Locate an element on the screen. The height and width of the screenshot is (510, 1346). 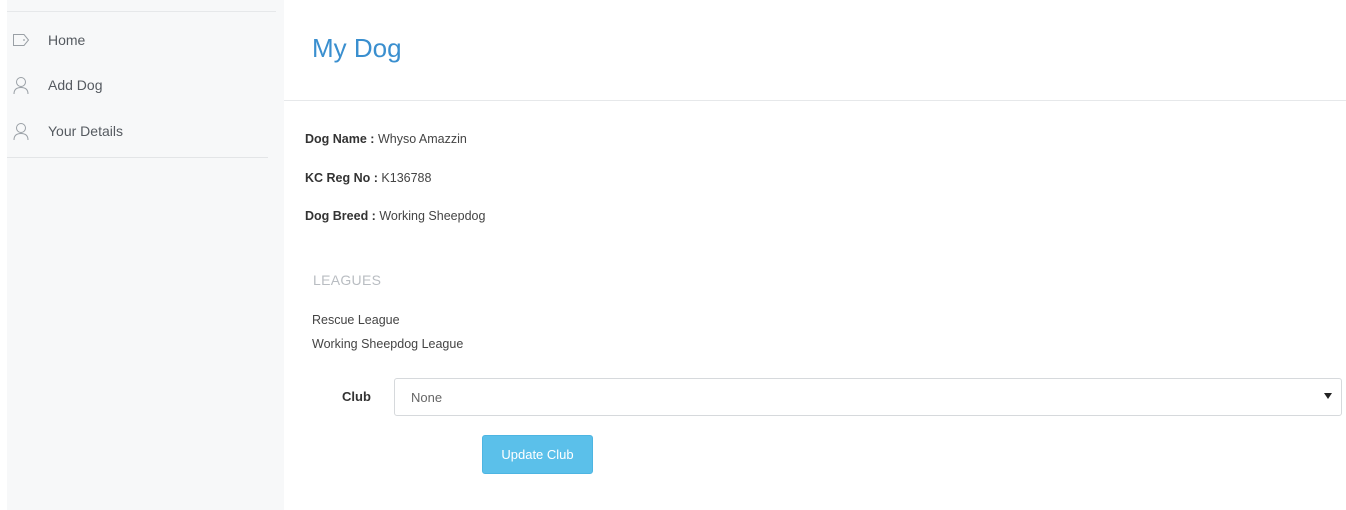
kc-reg-label: KC Reg No : is located at coordinates (341, 178).